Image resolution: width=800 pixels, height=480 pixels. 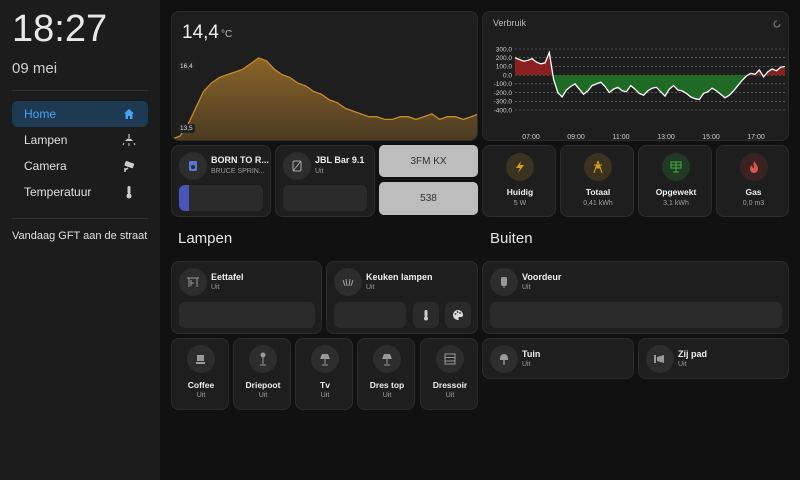 I want to click on light-name: Zij pad, so click(x=692, y=354).